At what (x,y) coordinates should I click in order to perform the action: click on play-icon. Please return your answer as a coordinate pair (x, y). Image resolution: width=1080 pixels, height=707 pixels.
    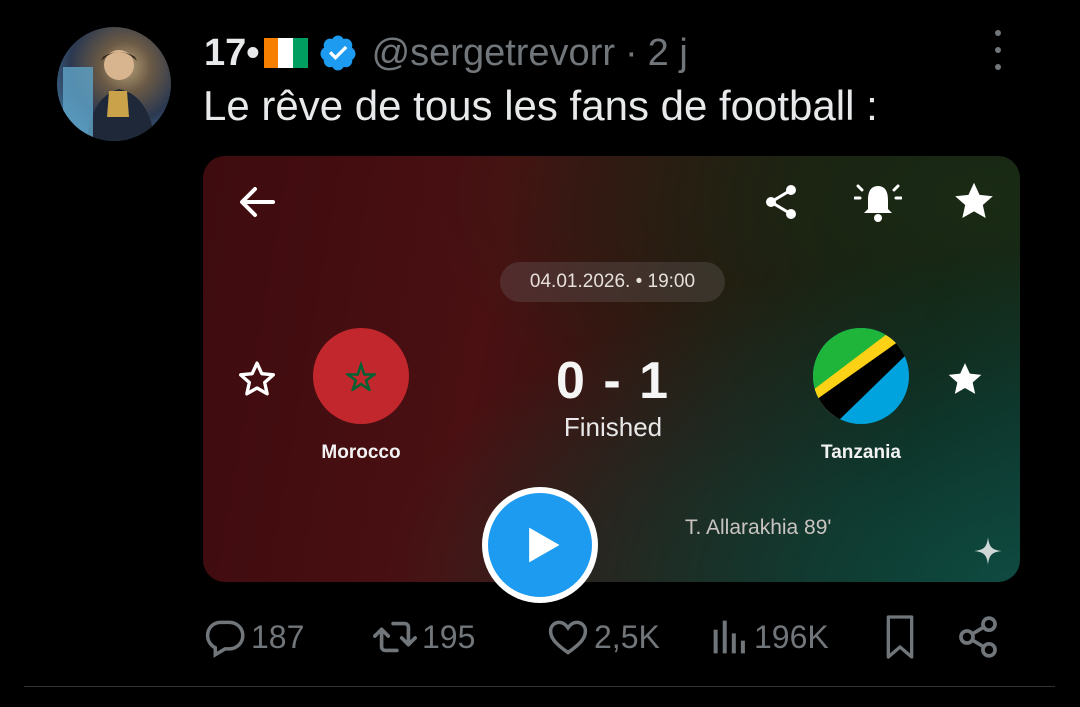
    Looking at the image, I should click on (544, 545).